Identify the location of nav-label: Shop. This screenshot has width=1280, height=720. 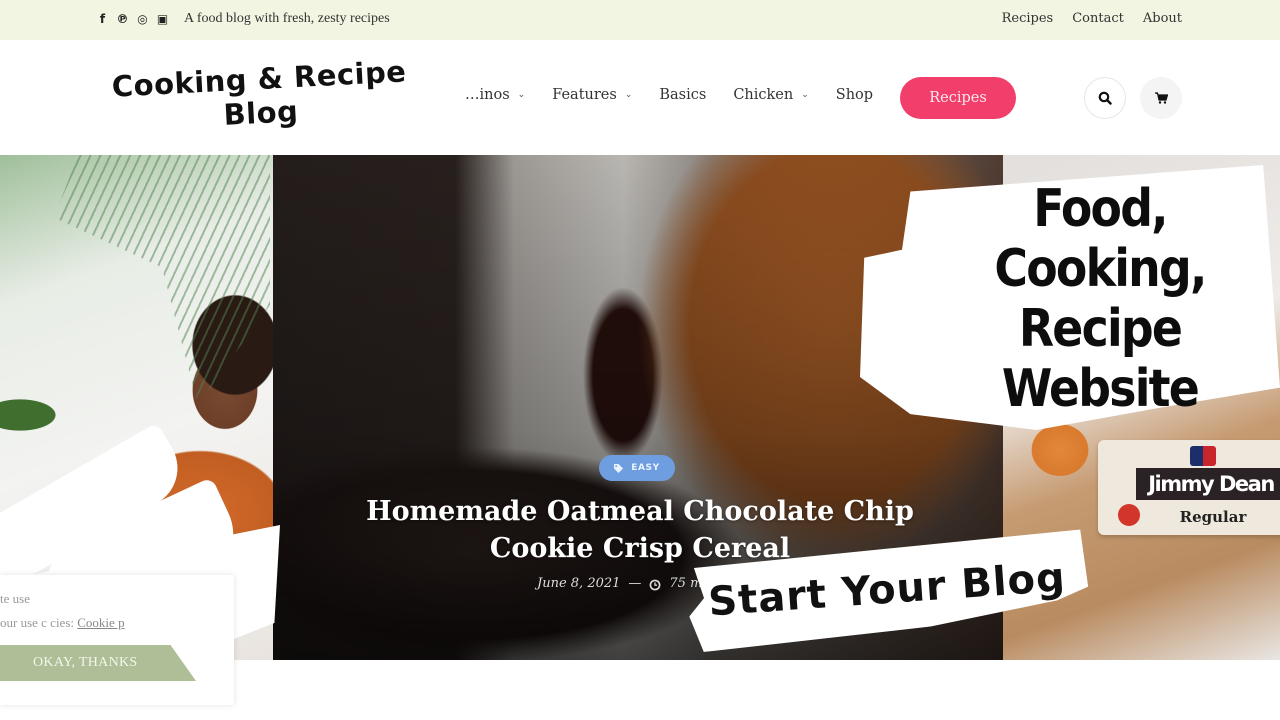
(854, 95).